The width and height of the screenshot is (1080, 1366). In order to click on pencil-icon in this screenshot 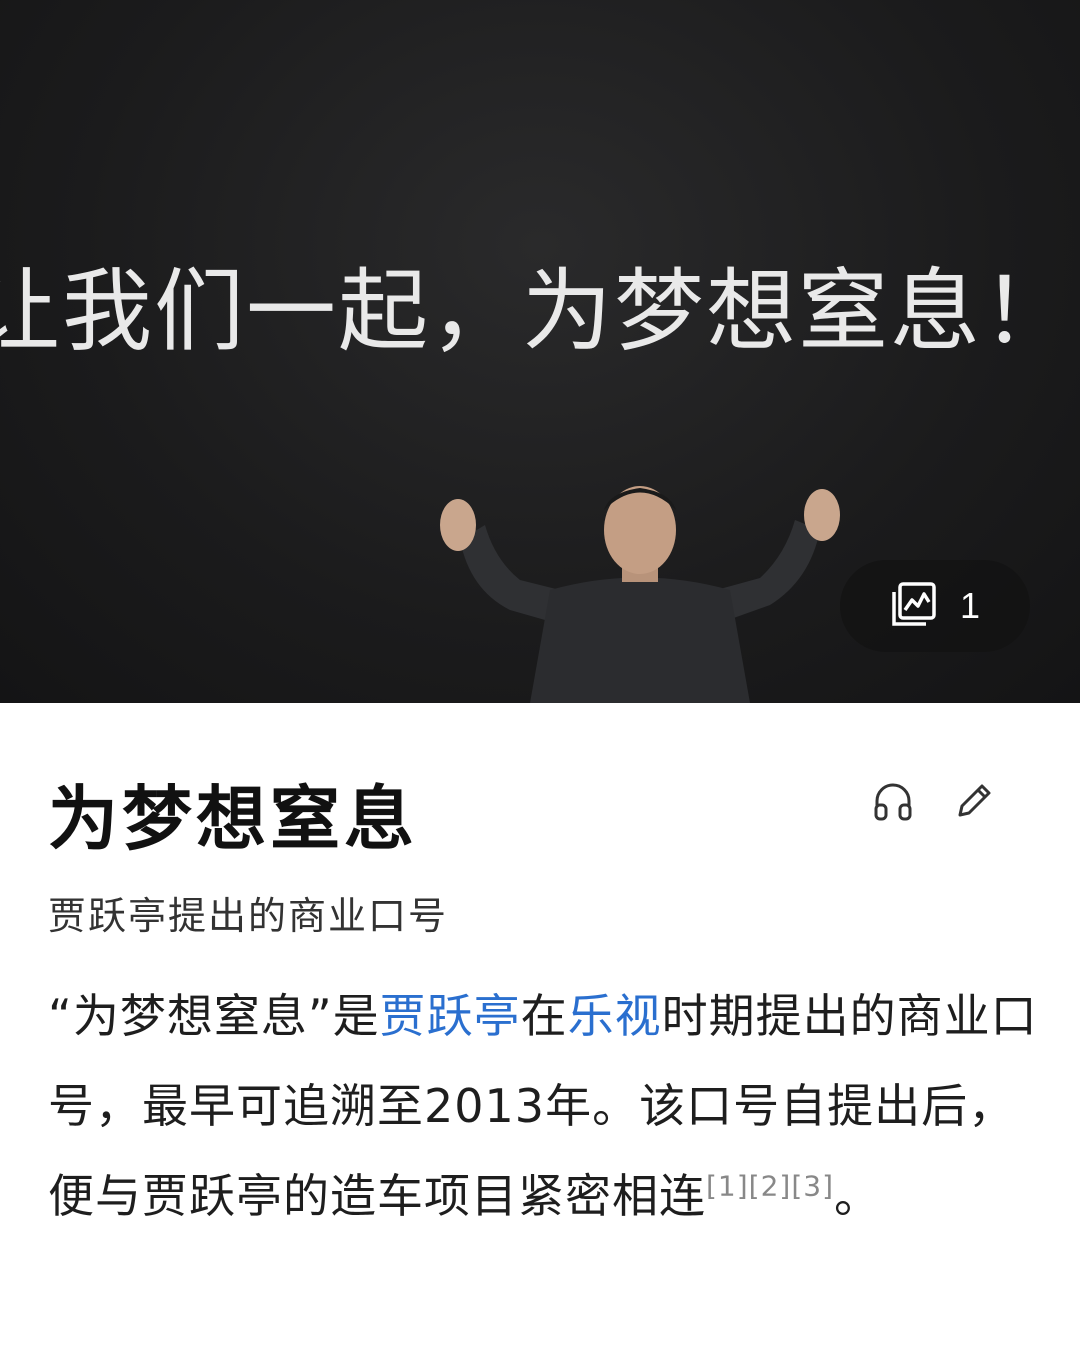, I will do `click(974, 800)`.